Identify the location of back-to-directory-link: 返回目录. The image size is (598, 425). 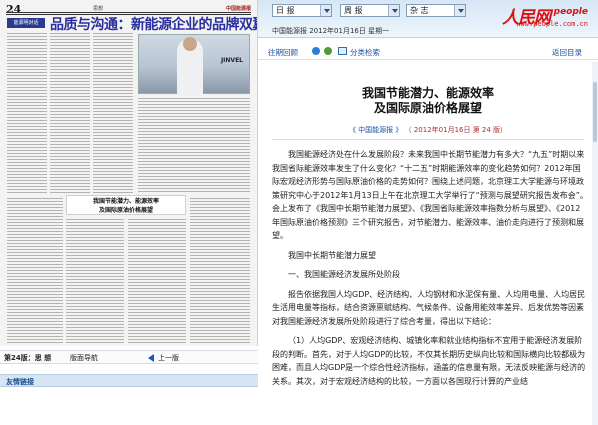
(567, 52).